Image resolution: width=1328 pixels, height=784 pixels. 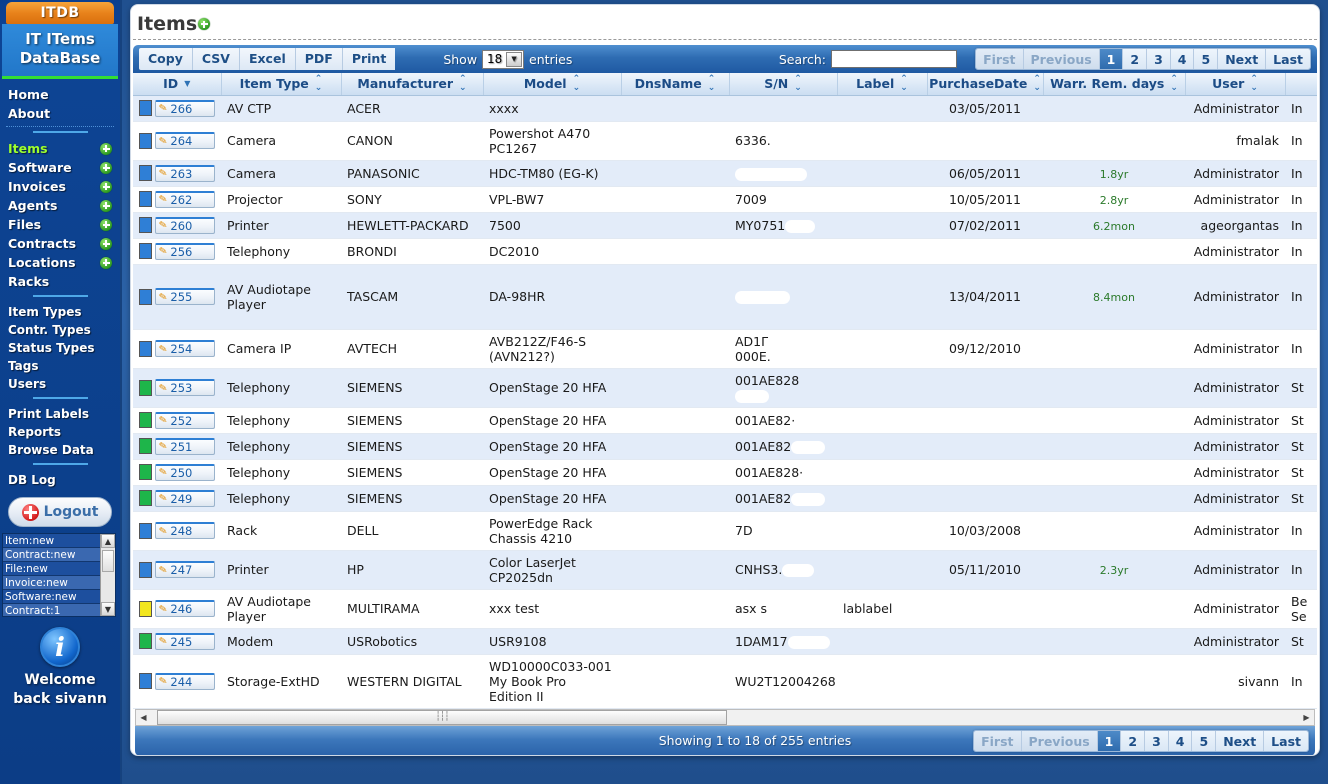 I want to click on db-log-entry: Item:new, so click(x=51, y=541).